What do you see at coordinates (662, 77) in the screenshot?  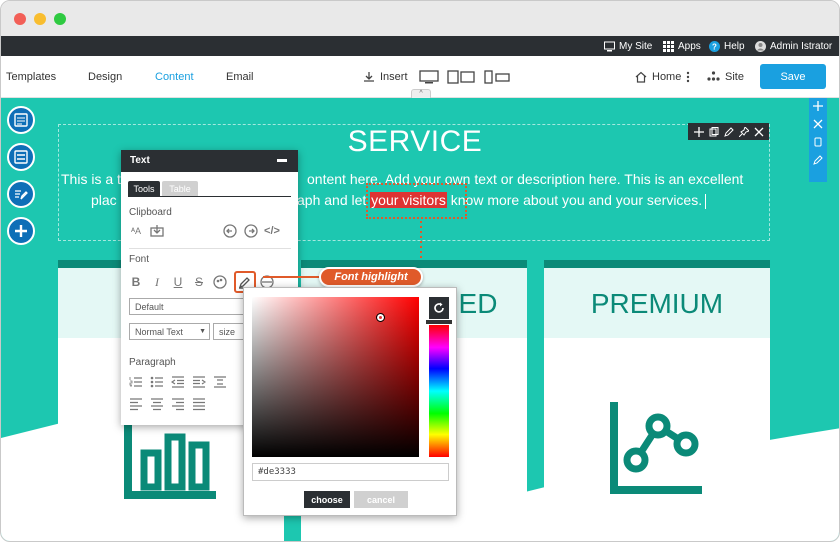 I see `home-link: Home` at bounding box center [662, 77].